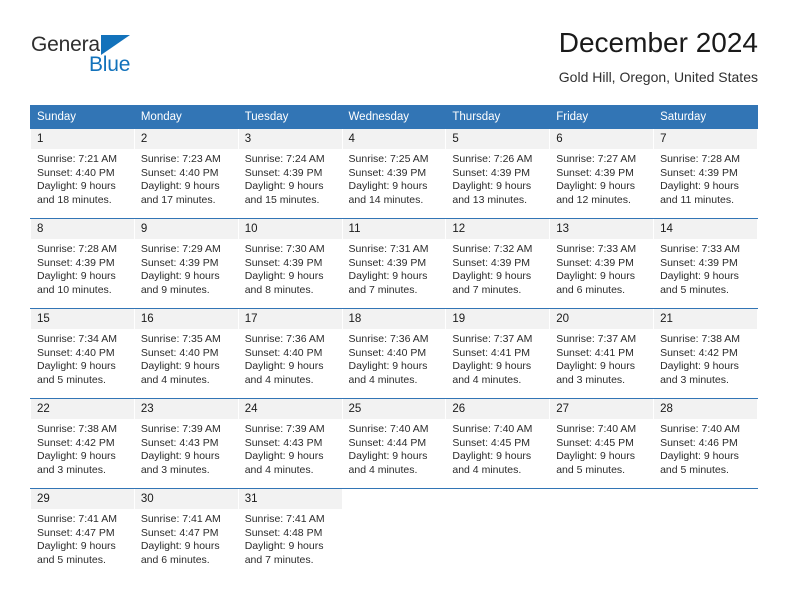 The image size is (792, 612). Describe the element at coordinates (591, 379) in the screenshot. I see `daylight-text-line2: and 3 minutes.` at that location.